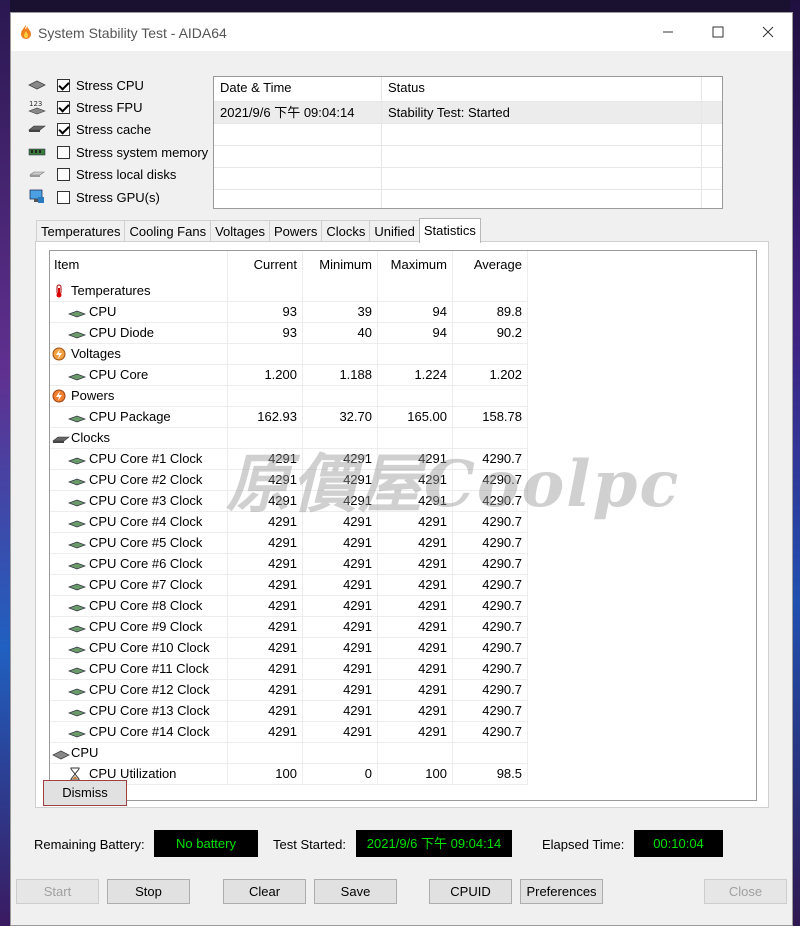  What do you see at coordinates (298, 89) in the screenshot?
I see `log-header-datetime: Date & Time` at bounding box center [298, 89].